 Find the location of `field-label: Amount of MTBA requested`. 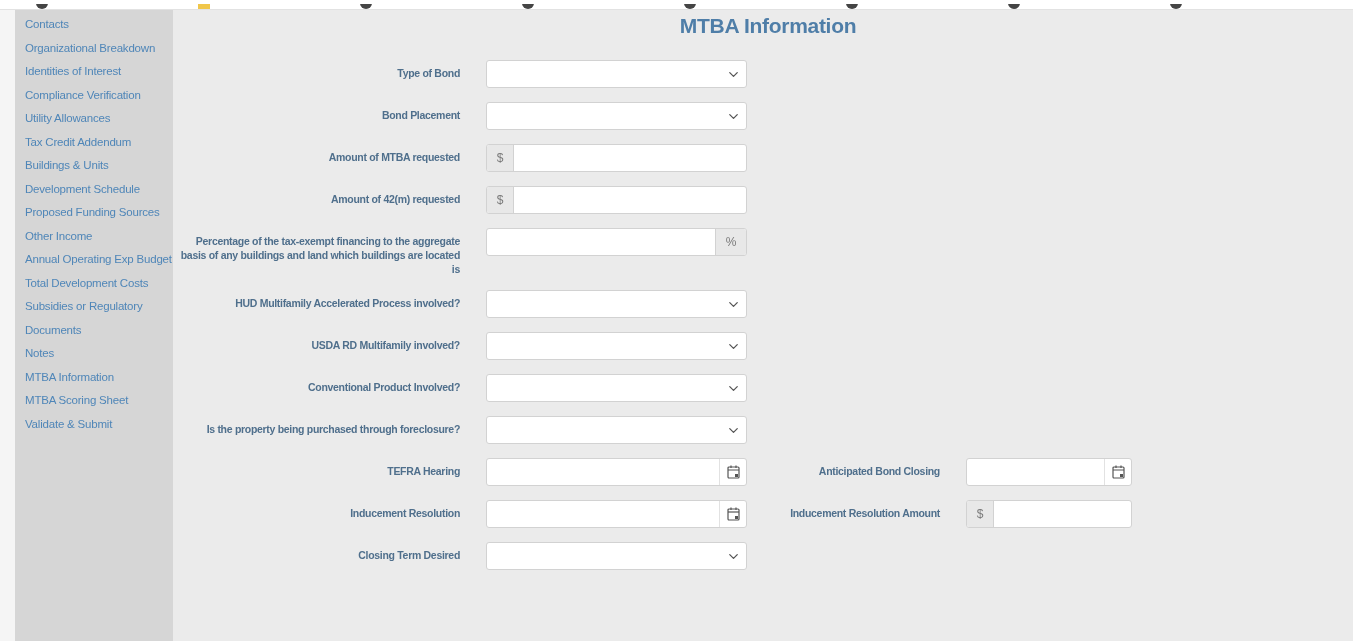

field-label: Amount of MTBA requested is located at coordinates (393, 157).